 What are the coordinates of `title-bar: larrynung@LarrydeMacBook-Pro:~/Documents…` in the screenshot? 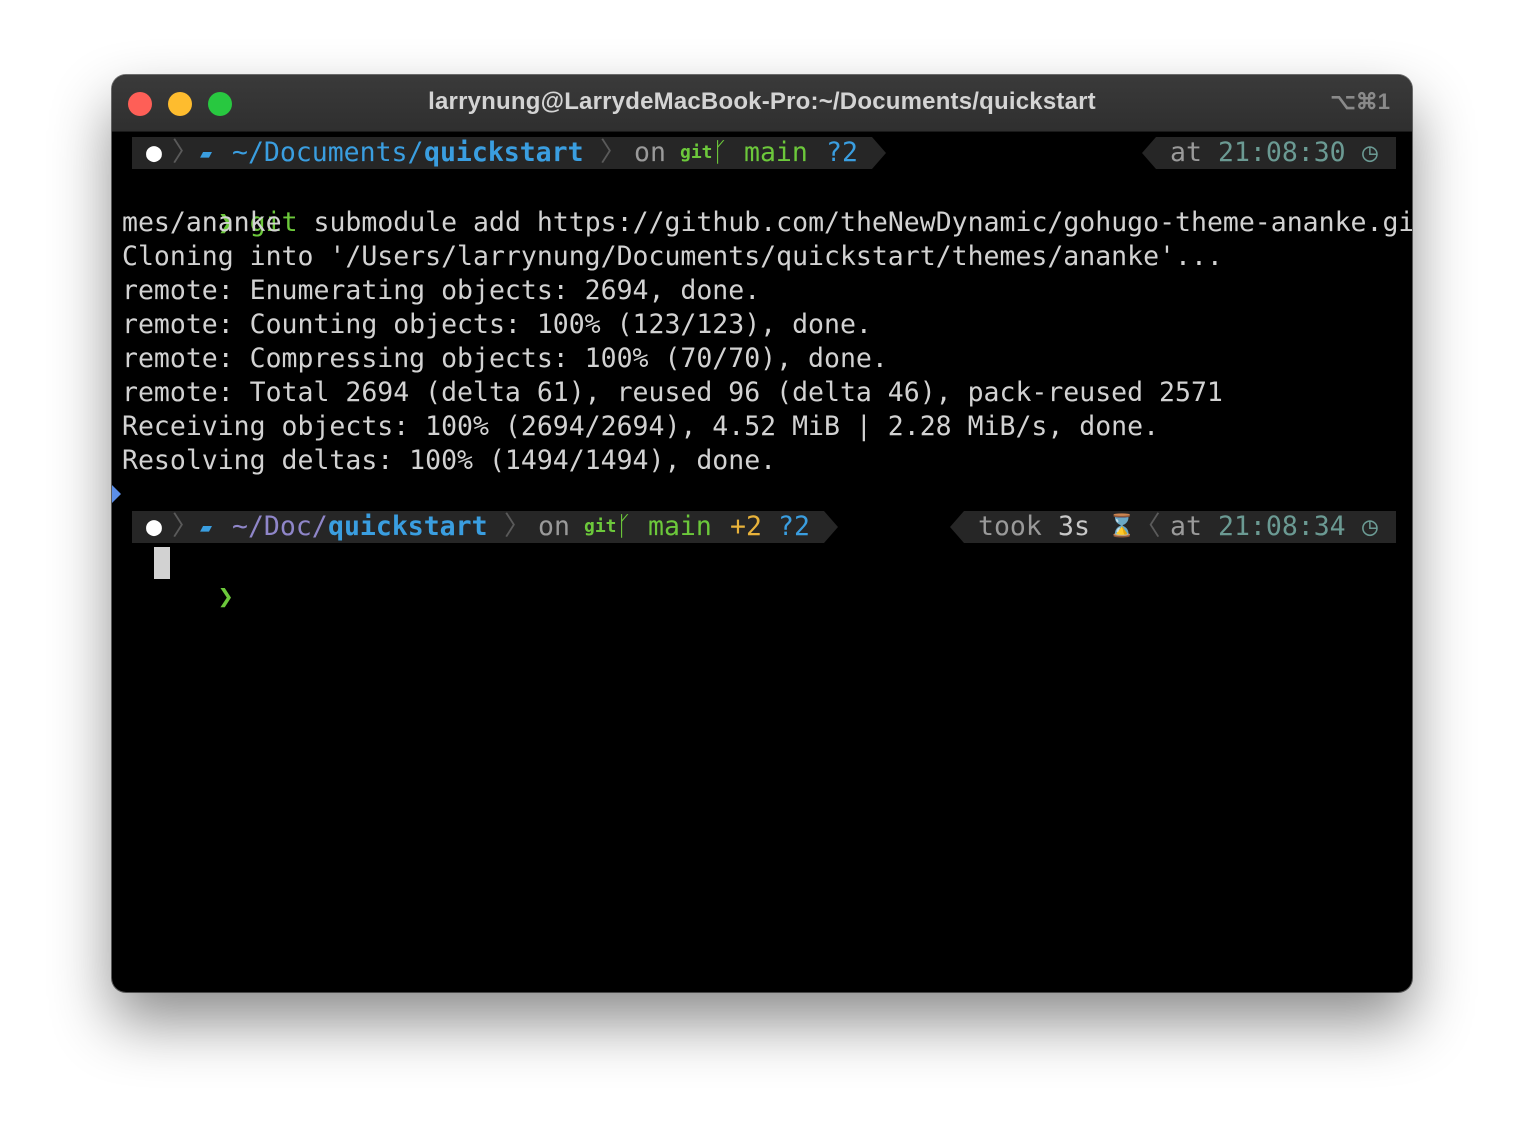 It's located at (762, 103).